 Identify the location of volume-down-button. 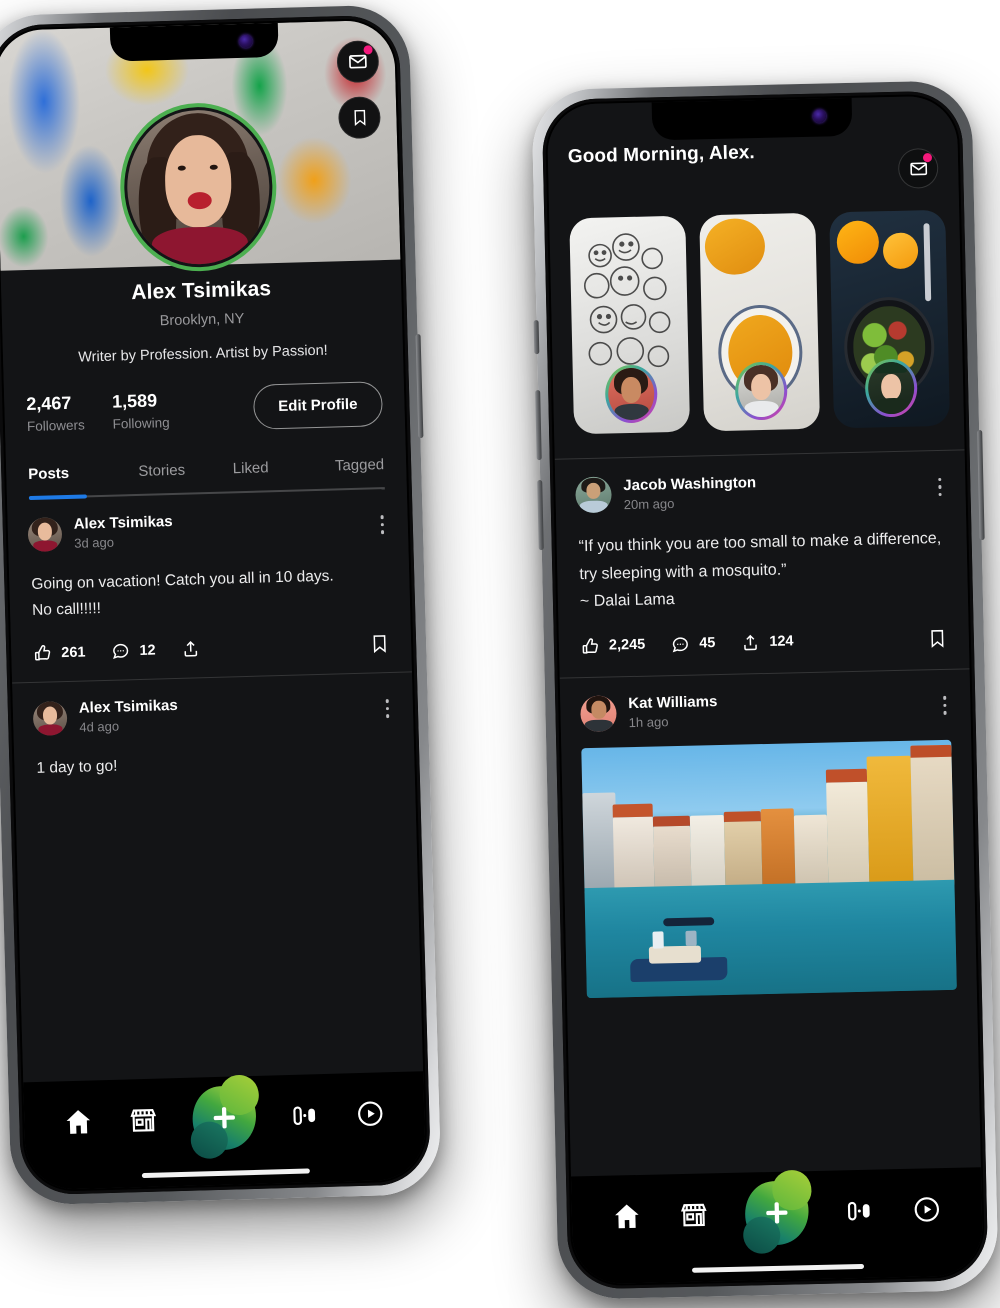
(540, 515).